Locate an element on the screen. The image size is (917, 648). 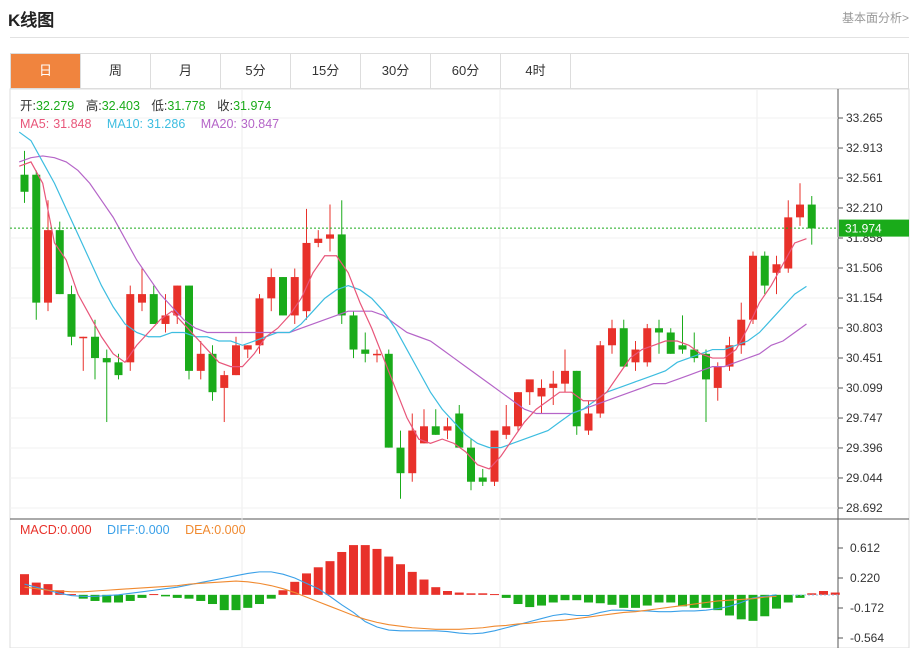
low-label: 低: is located at coordinates (159, 106).